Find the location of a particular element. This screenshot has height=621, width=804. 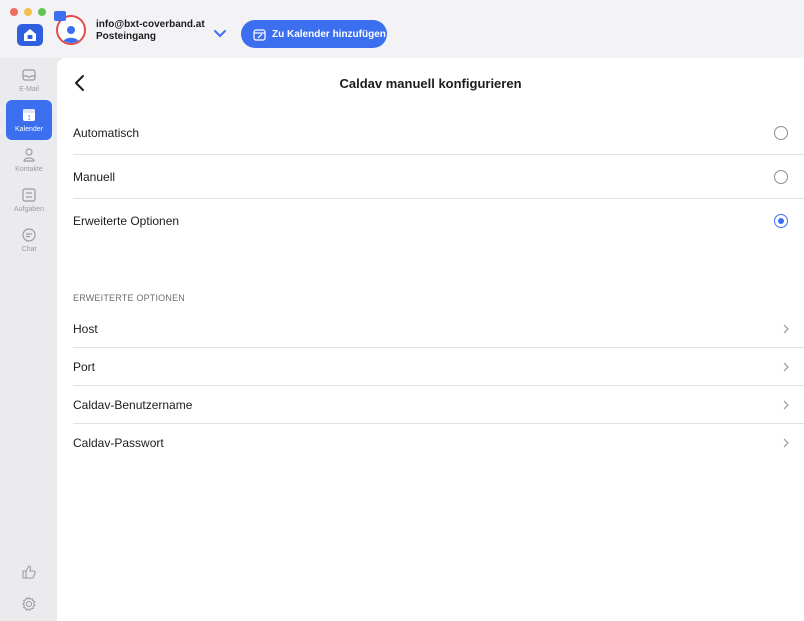

sidebar-item-label: Aufgaben is located at coordinates (29, 209).